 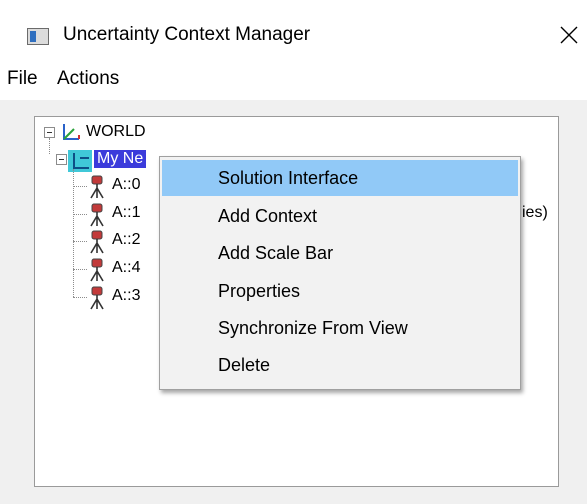 What do you see at coordinates (71, 132) in the screenshot?
I see `axes-icon` at bounding box center [71, 132].